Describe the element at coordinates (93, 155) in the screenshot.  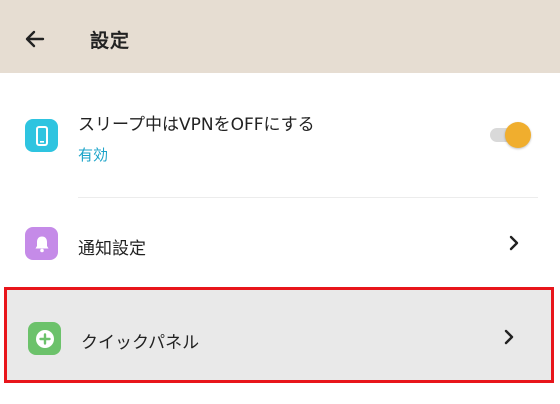
I see `vpn-sleep-status: 有効` at that location.